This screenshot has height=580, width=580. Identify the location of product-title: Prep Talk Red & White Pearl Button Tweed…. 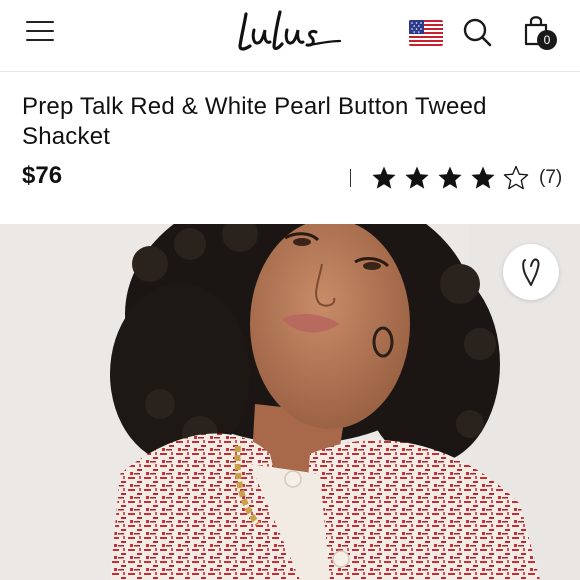
(254, 121).